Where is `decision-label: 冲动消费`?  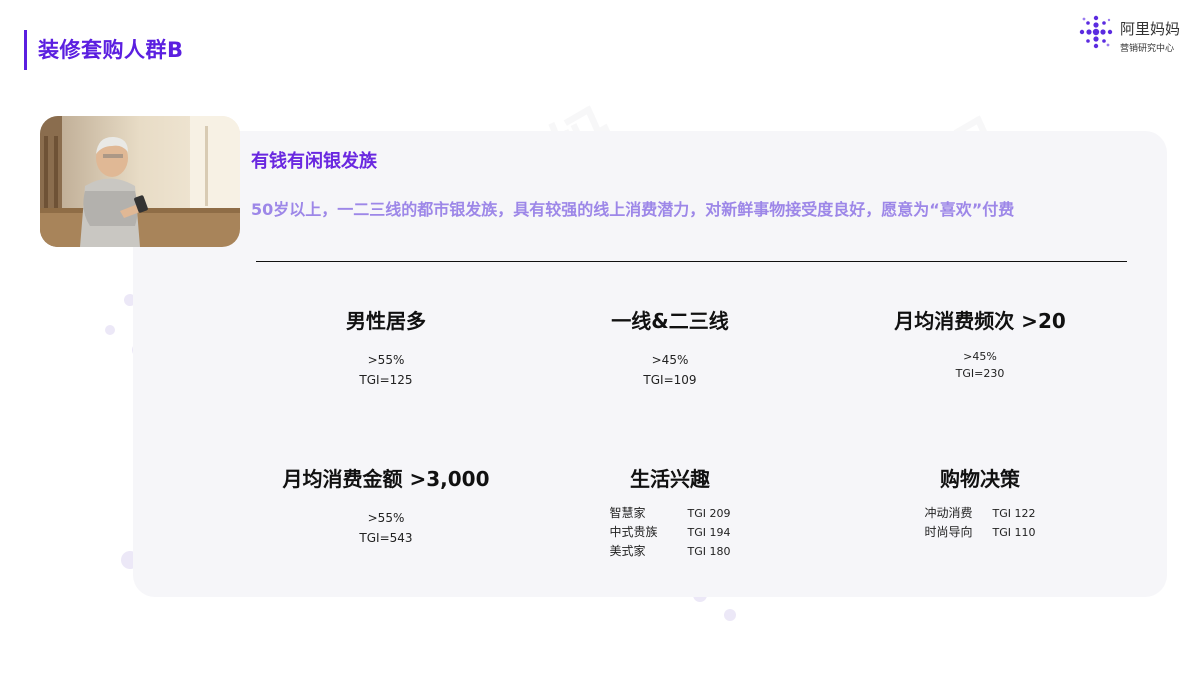
decision-label: 冲动消费 is located at coordinates (948, 513).